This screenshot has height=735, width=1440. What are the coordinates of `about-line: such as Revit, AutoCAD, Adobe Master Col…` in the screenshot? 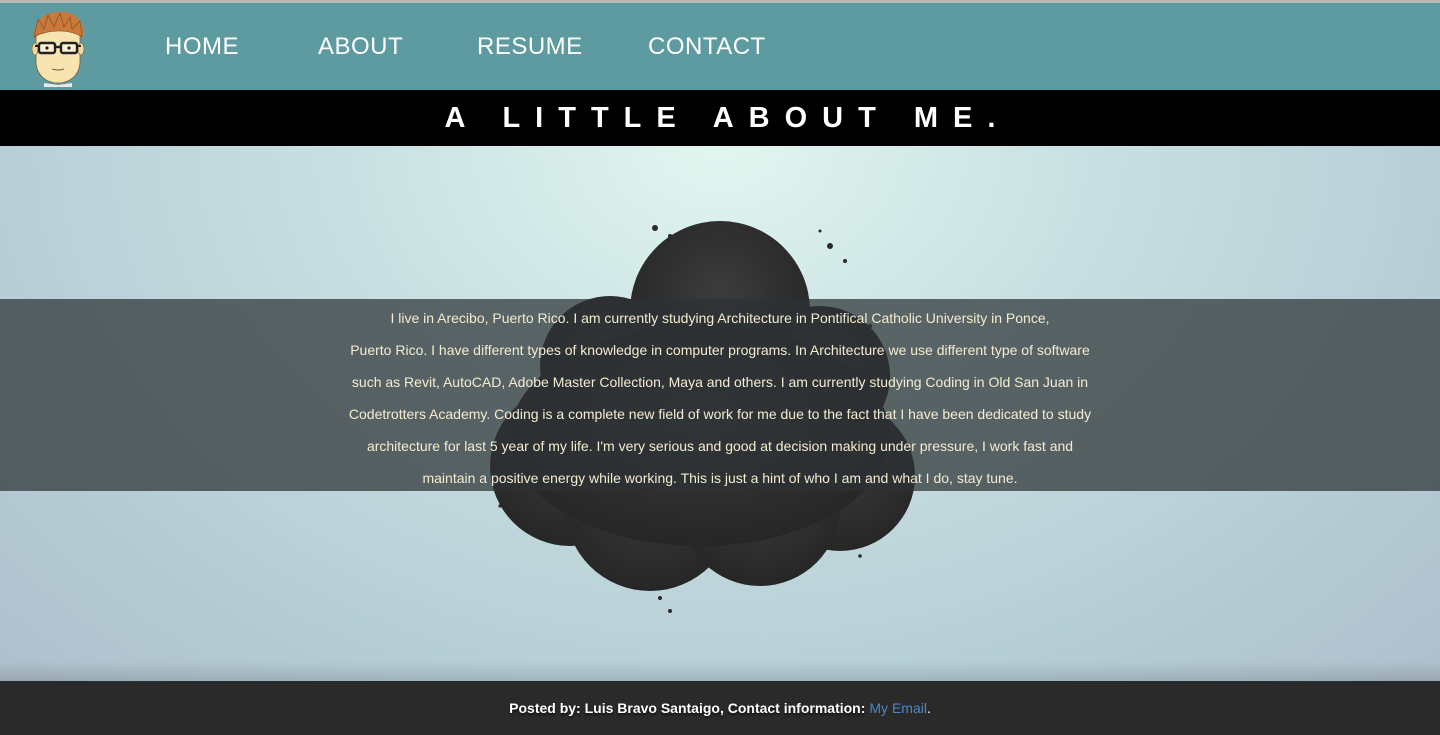 It's located at (720, 382).